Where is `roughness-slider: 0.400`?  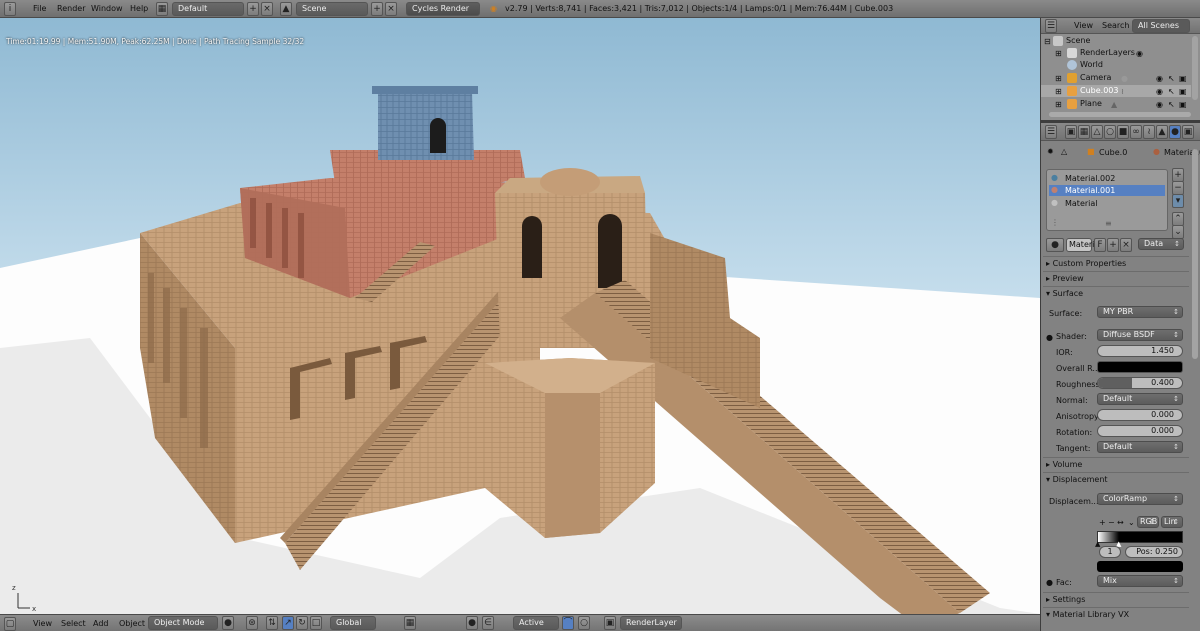 roughness-slider: 0.400 is located at coordinates (1140, 383).